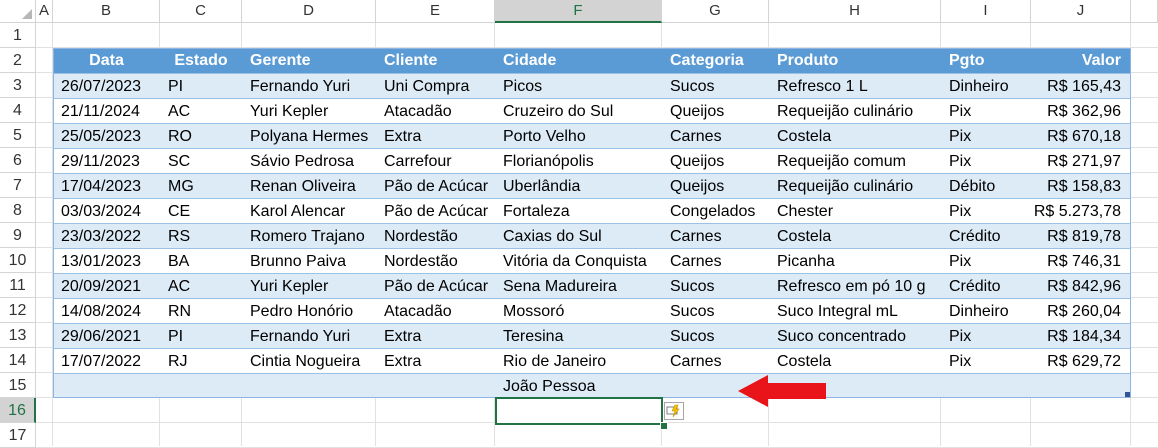 The height and width of the screenshot is (448, 1158). I want to click on column-header-D: D, so click(309, 11).